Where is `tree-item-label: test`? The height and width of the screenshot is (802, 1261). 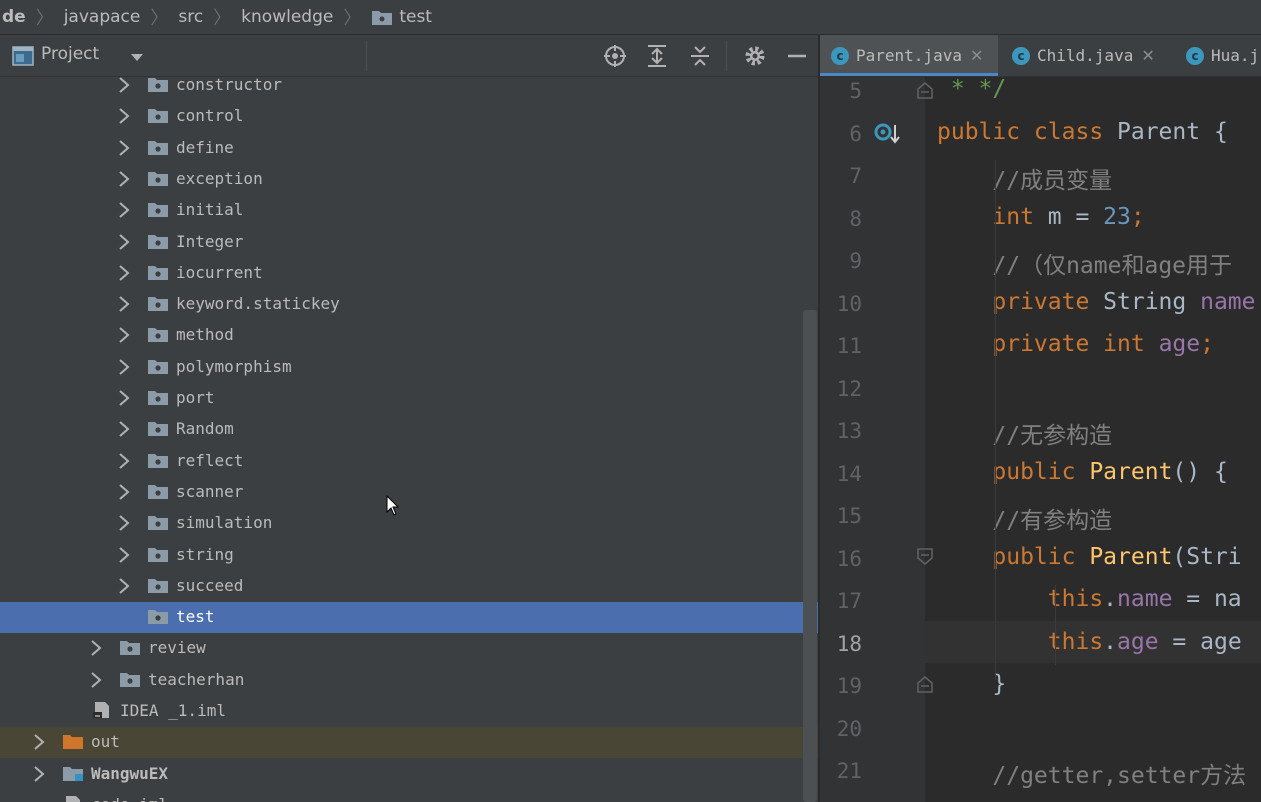 tree-item-label: test is located at coordinates (195, 617).